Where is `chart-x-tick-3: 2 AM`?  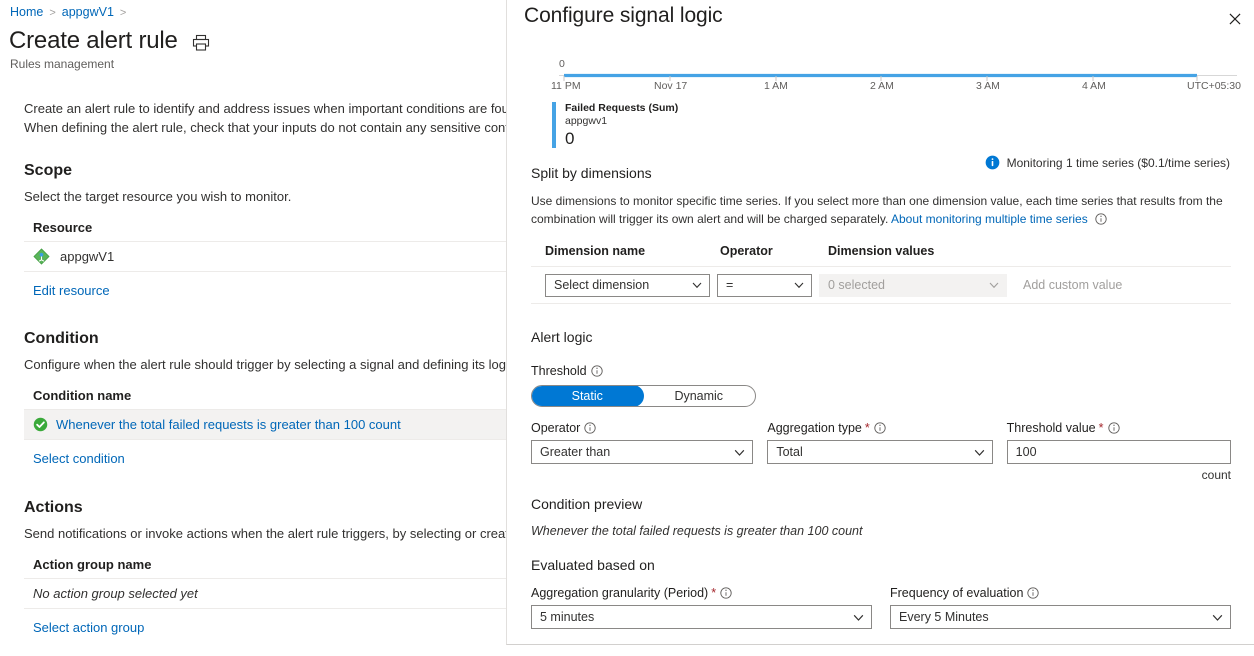
chart-x-tick-3: 2 AM is located at coordinates (882, 86).